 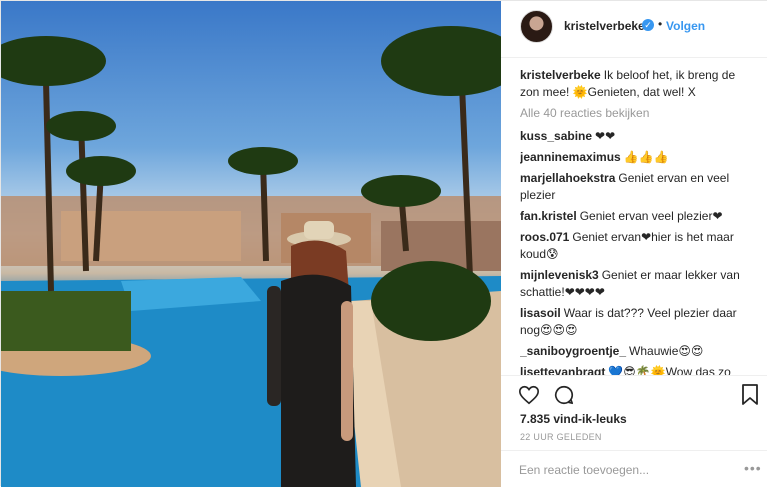 I want to click on comment-text: ❤❤, so click(x=605, y=136).